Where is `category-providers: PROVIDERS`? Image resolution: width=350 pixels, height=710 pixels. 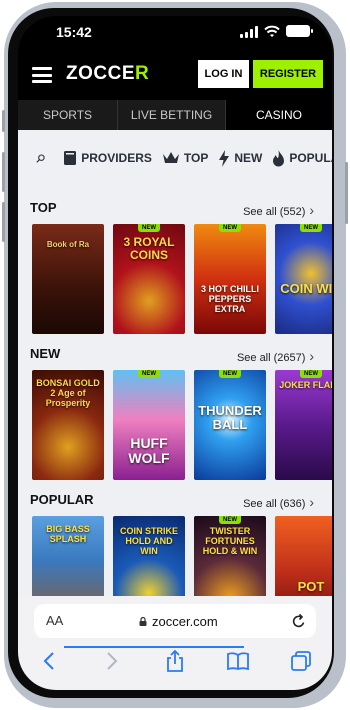 category-providers: PROVIDERS is located at coordinates (107, 158).